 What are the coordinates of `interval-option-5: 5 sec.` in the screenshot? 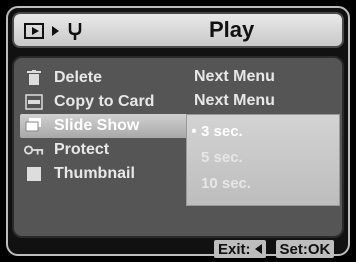 It's located at (263, 157).